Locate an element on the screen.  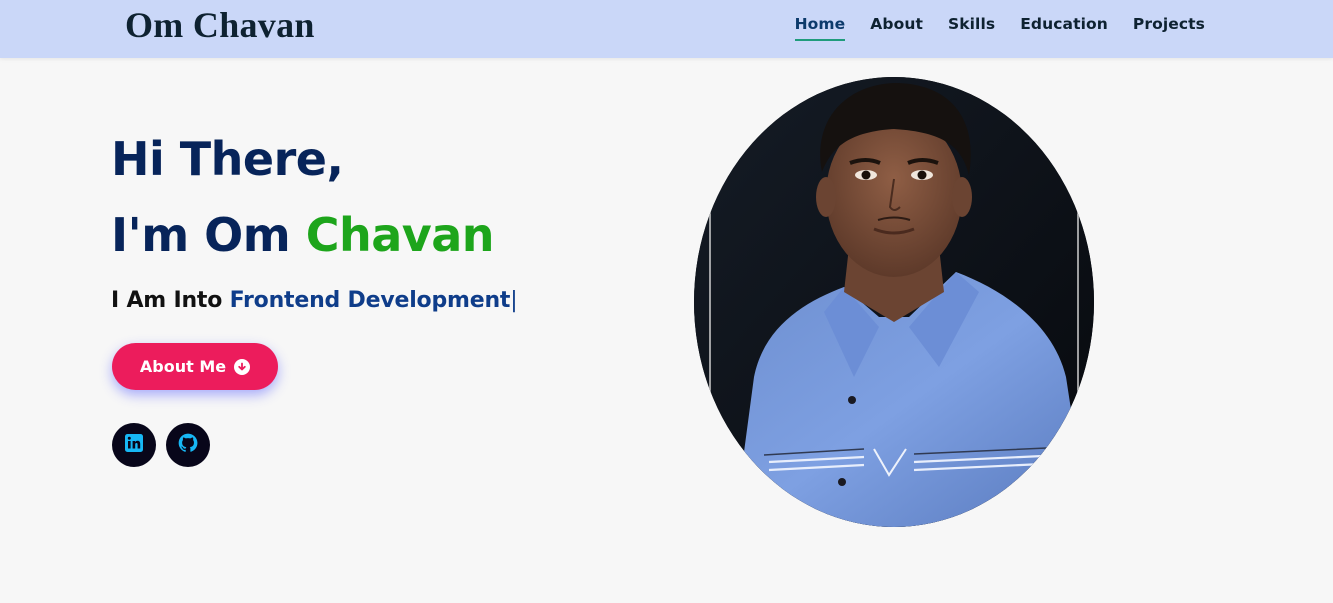
hero-intro: I'm Om Chavan is located at coordinates (303, 235).